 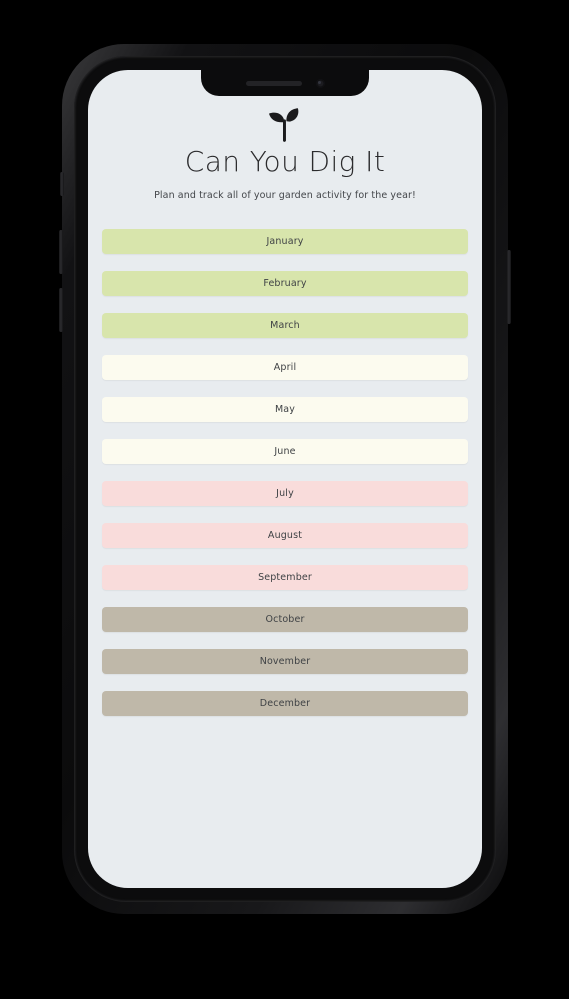 I want to click on month-button-june: June, so click(x=285, y=452).